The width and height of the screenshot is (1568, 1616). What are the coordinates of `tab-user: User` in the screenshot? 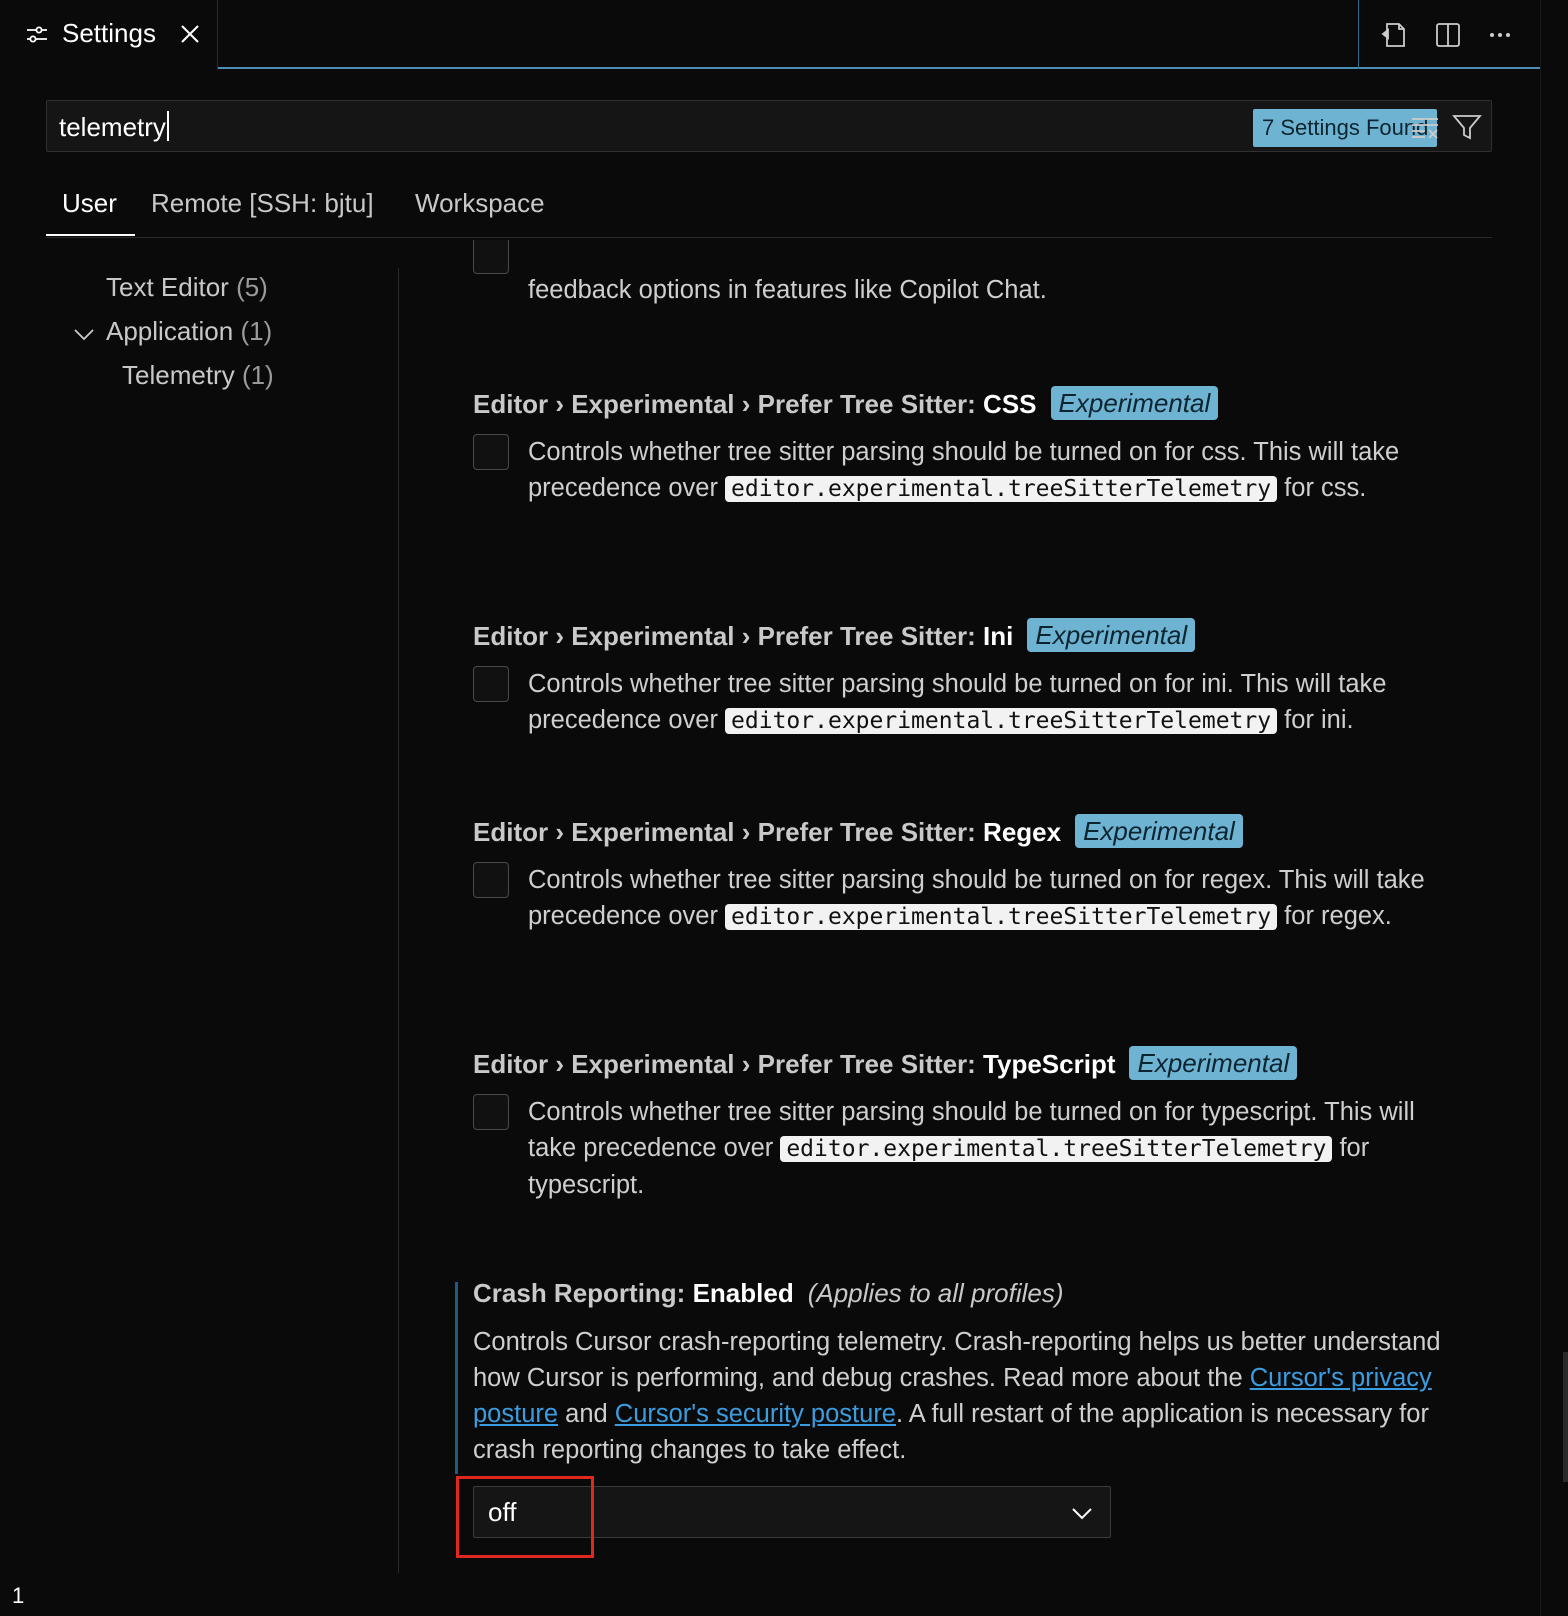 It's located at (89, 203).